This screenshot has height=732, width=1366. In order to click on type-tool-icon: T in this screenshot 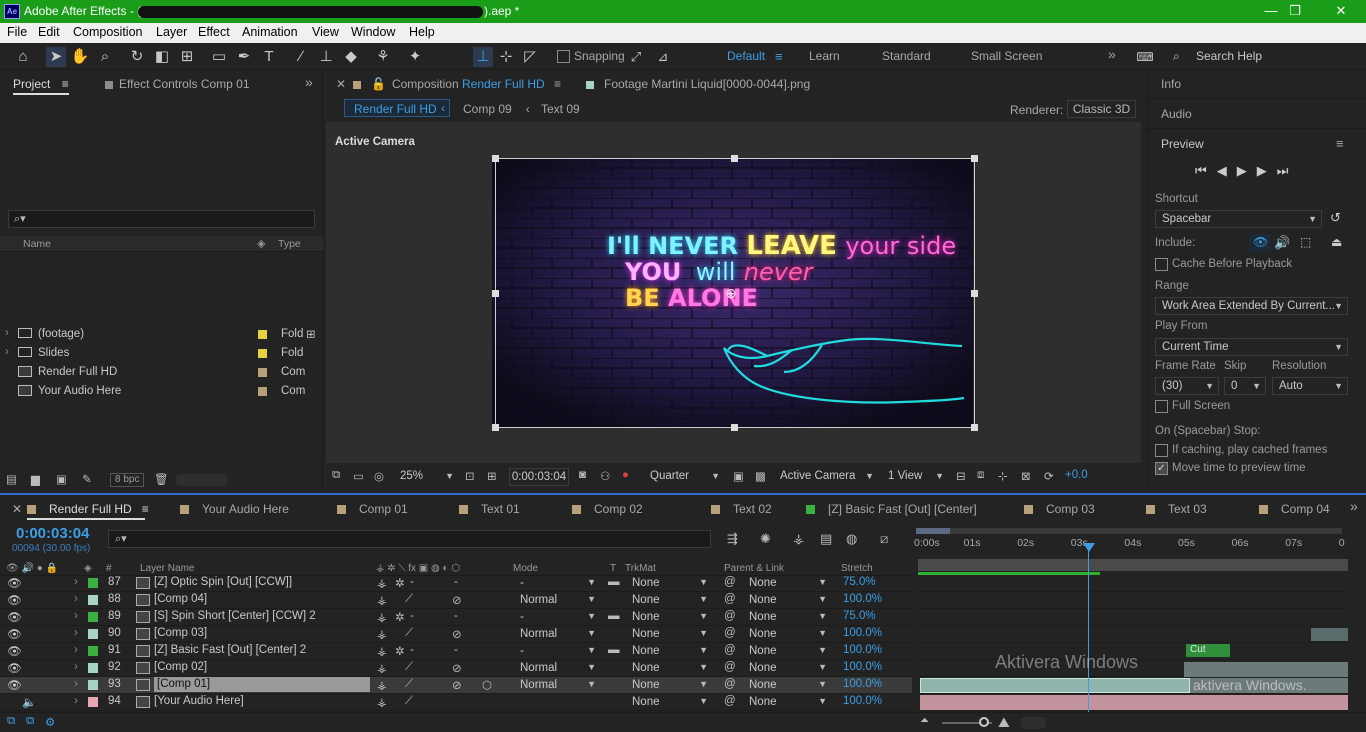, I will do `click(269, 57)`.